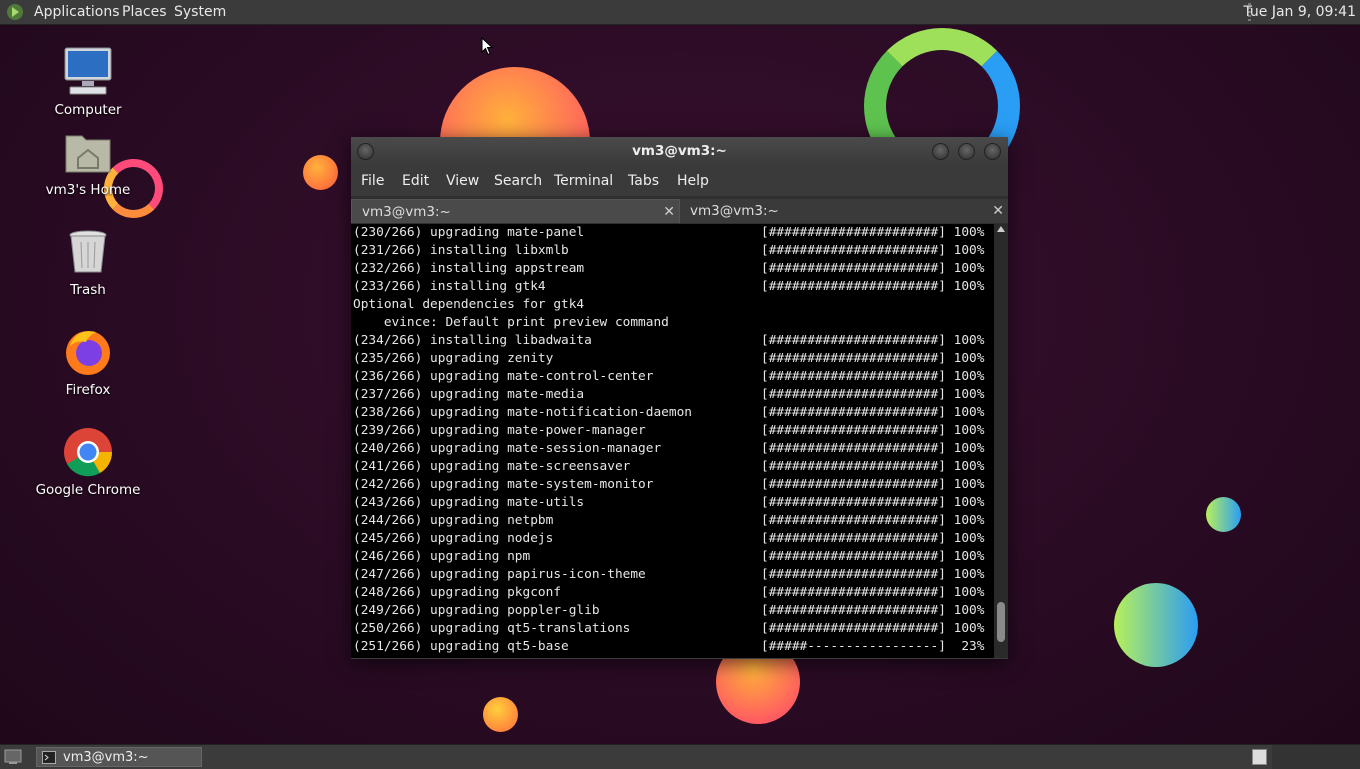  What do you see at coordinates (144, 12) in the screenshot?
I see `menu-places: Places` at bounding box center [144, 12].